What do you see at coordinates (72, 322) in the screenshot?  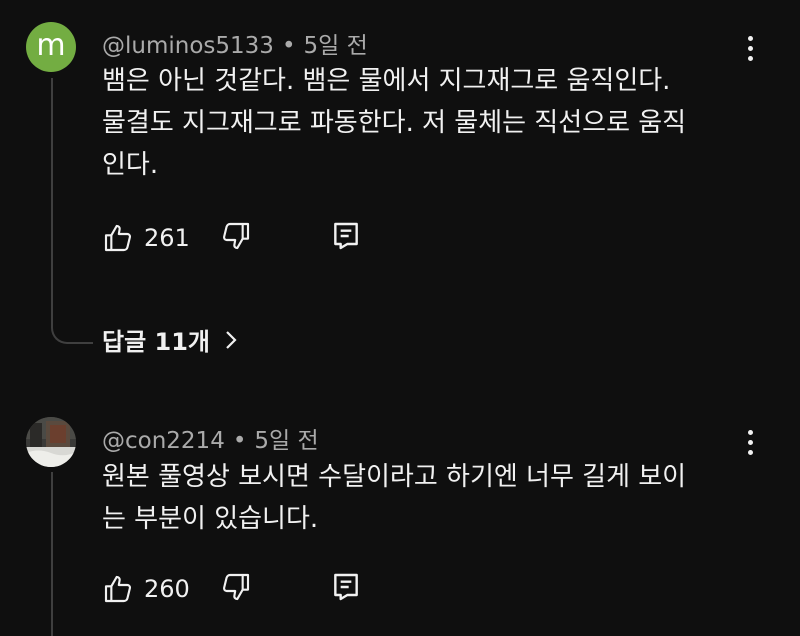 I see `thread-curve` at bounding box center [72, 322].